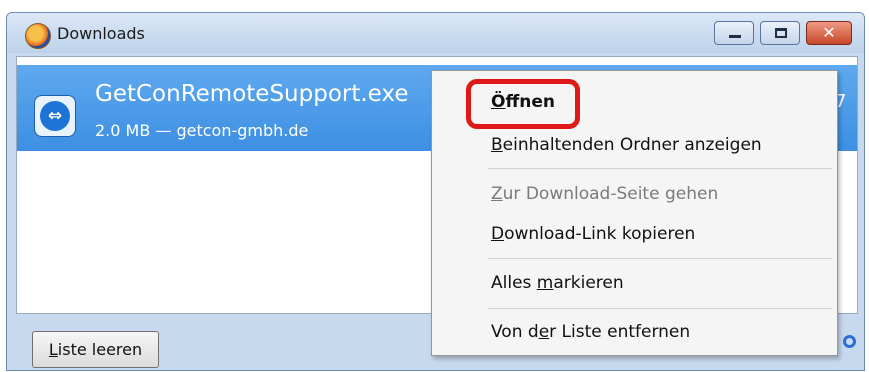 The height and width of the screenshot is (372, 869). I want to click on menu-item-select-all: Alles markieren, so click(557, 283).